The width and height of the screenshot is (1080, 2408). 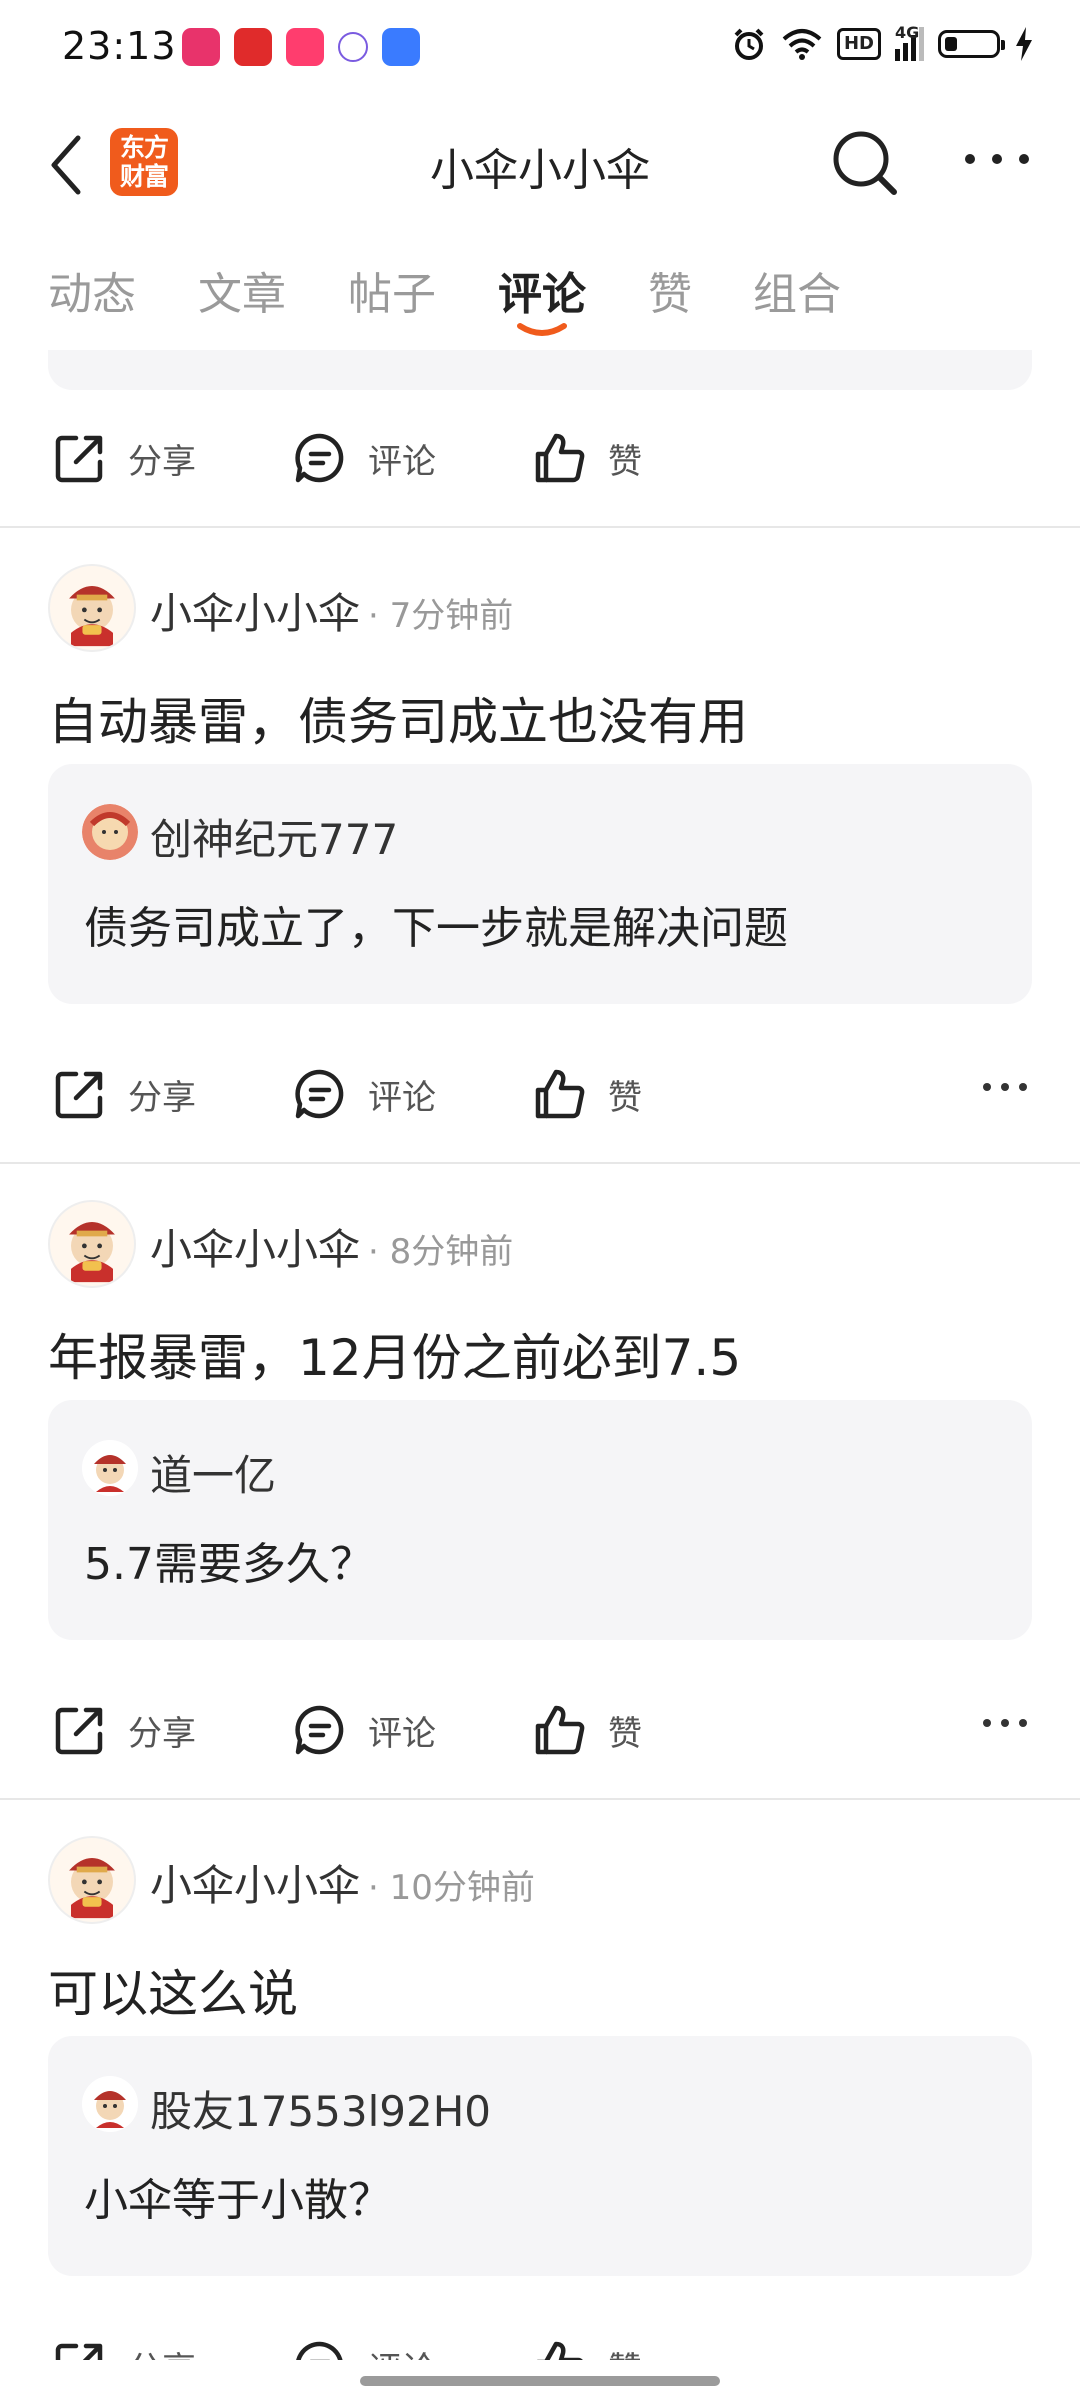 What do you see at coordinates (540, 884) in the screenshot?
I see `quoted-comment: 创神纪元777 债务司成立了，下一步就是解决问题` at bounding box center [540, 884].